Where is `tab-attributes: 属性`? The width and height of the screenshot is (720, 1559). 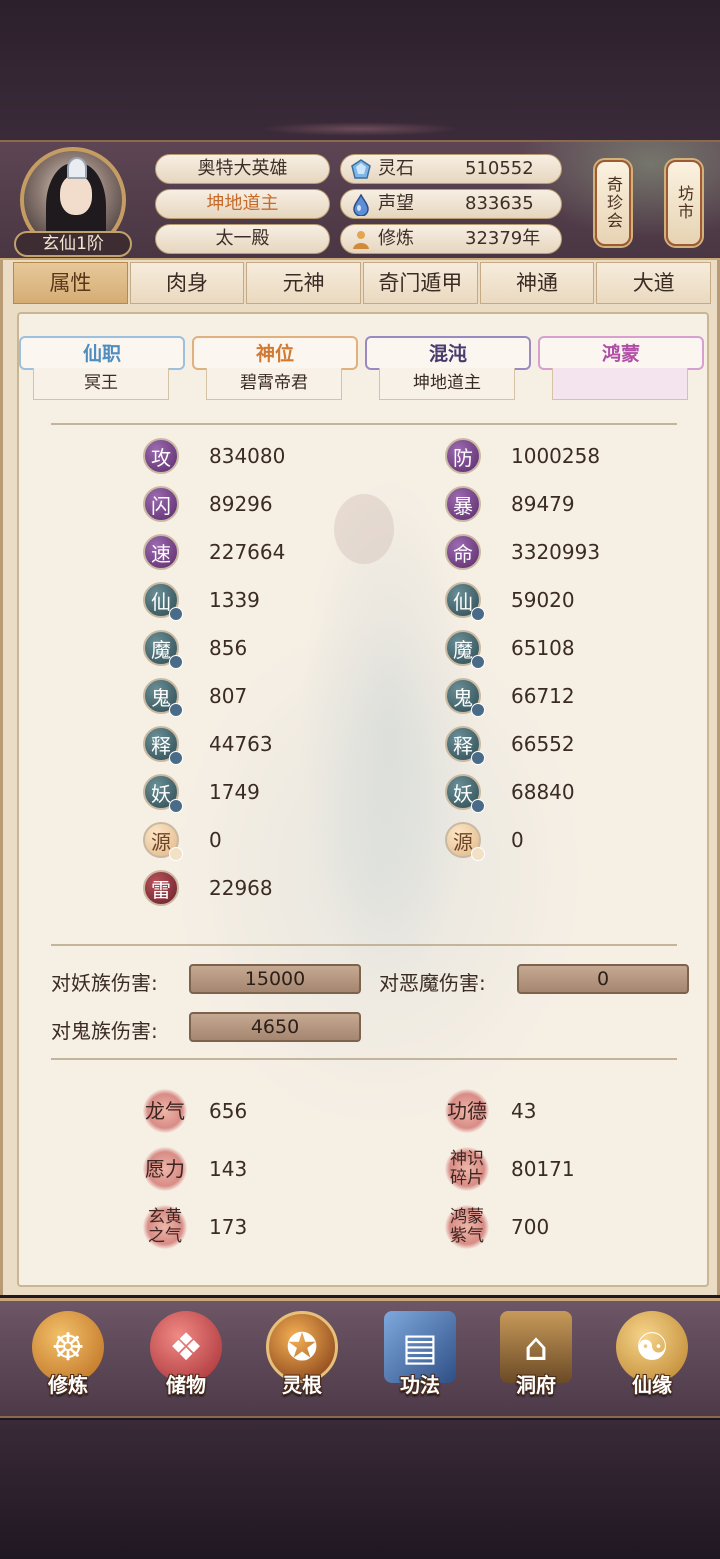
tab-attributes: 属性 is located at coordinates (70, 283).